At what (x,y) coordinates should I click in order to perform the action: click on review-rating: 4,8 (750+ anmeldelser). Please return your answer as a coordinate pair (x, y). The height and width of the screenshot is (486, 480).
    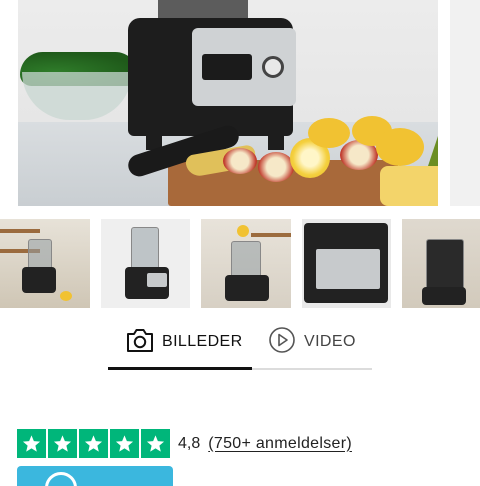
    Looking at the image, I should click on (184, 443).